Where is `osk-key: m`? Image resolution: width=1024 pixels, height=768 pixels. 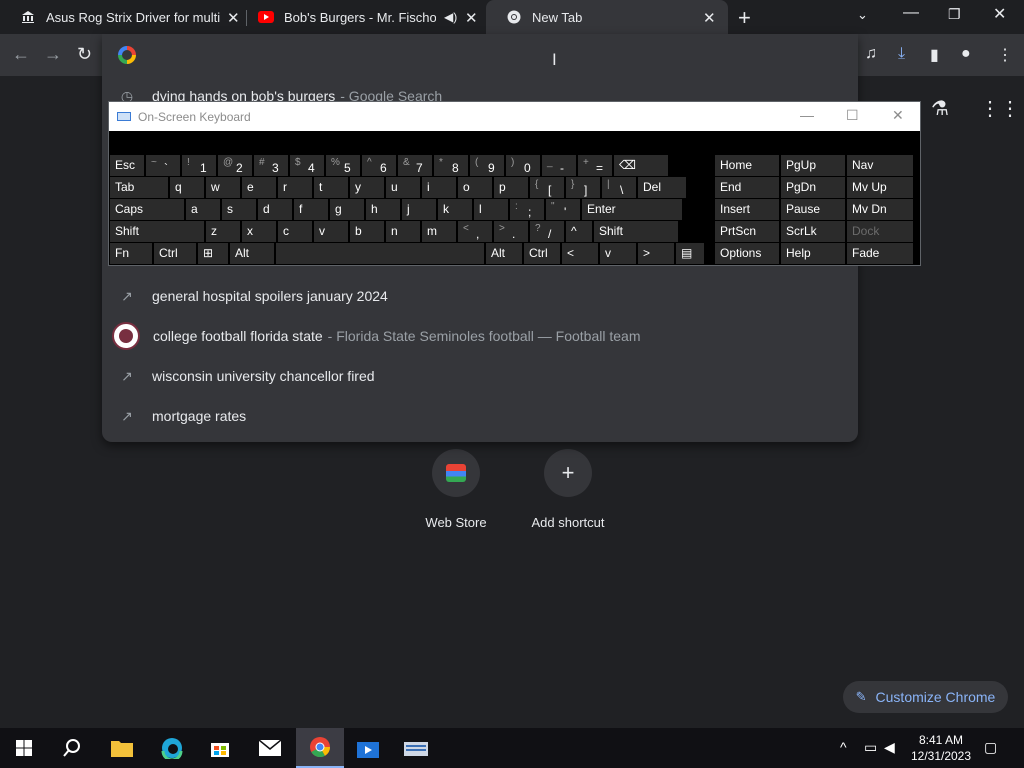 osk-key: m is located at coordinates (439, 231).